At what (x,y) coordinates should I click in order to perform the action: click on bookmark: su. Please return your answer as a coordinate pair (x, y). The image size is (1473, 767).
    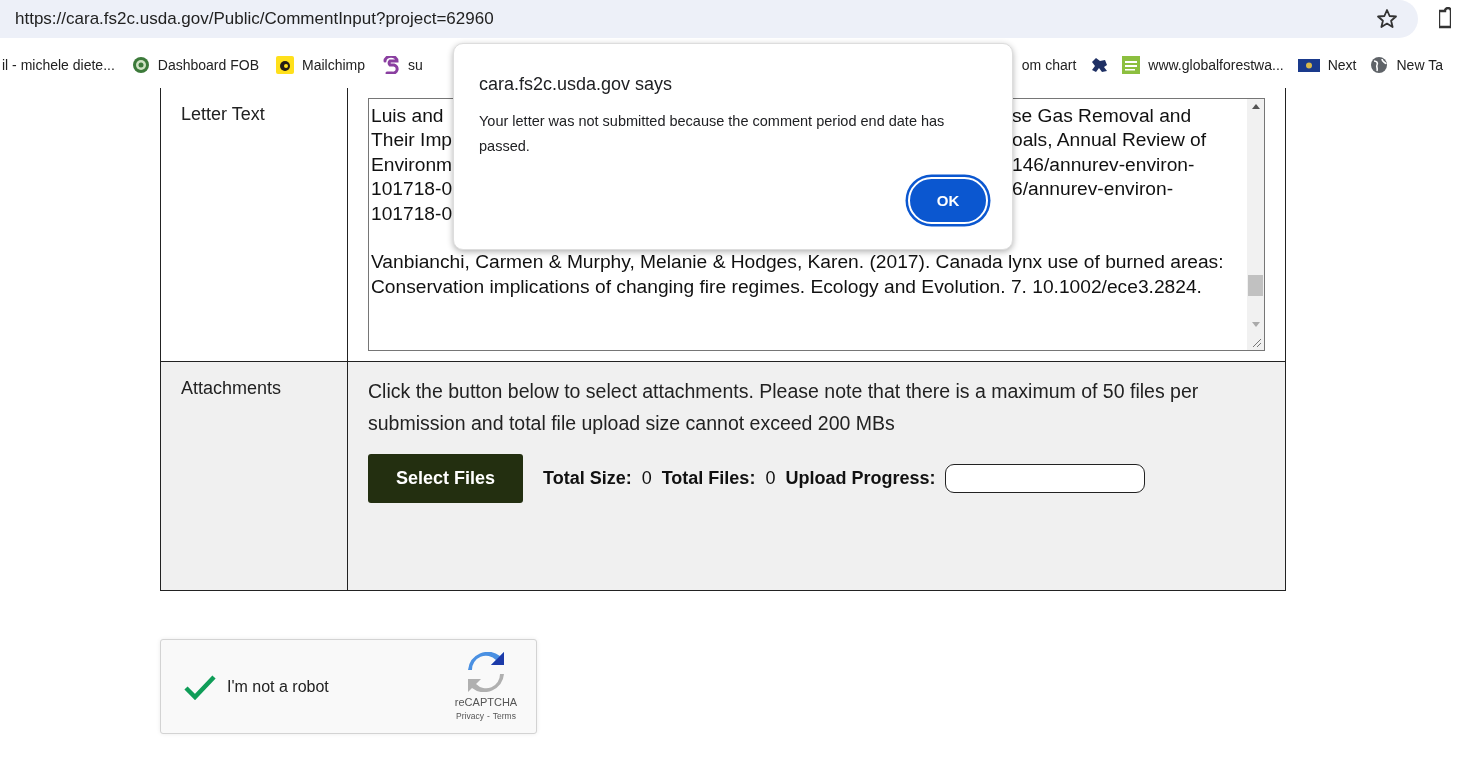
    Looking at the image, I should click on (402, 65).